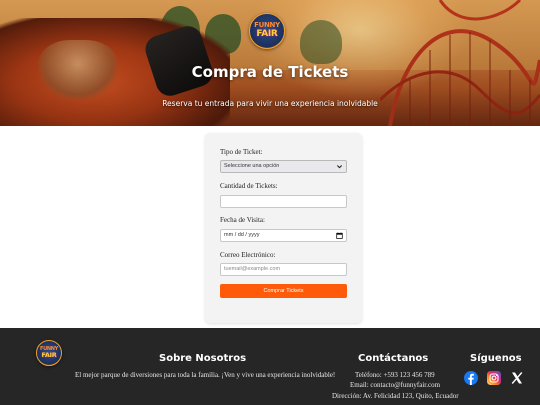 This screenshot has width=540, height=405. Describe the element at coordinates (283, 269) in the screenshot. I see `email-input: tuemail@example.com` at that location.